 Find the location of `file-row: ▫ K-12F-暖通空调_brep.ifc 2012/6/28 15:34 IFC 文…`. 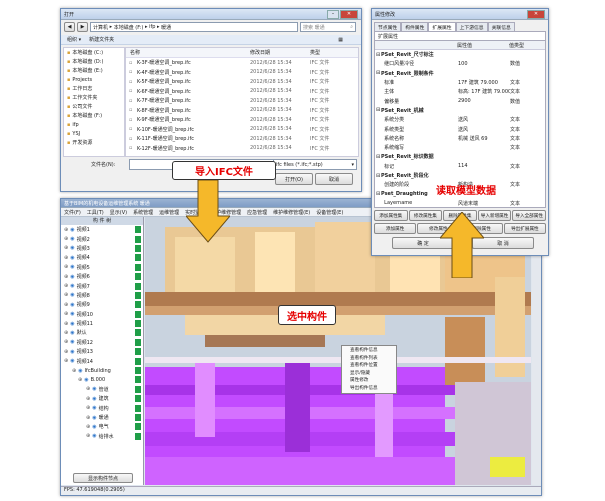

file-row: ▫ K-12F-暖通空调_brep.ifc 2012/6/28 15:34 IFC 文… is located at coordinates (242, 149).